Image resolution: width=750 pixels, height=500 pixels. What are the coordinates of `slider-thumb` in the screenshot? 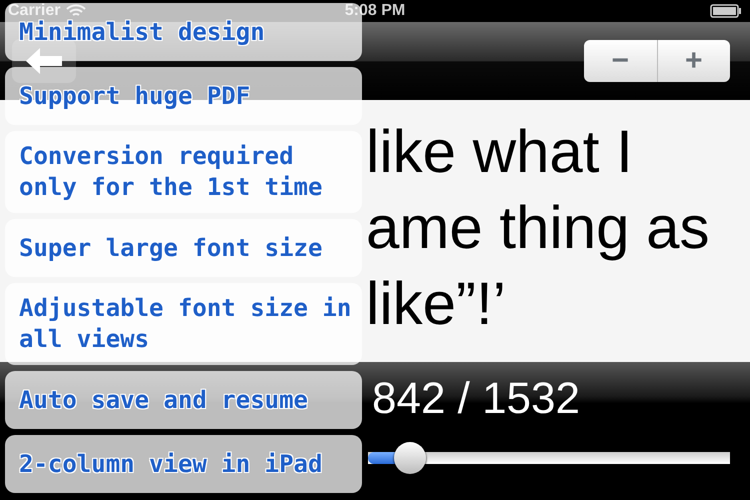 It's located at (410, 458).